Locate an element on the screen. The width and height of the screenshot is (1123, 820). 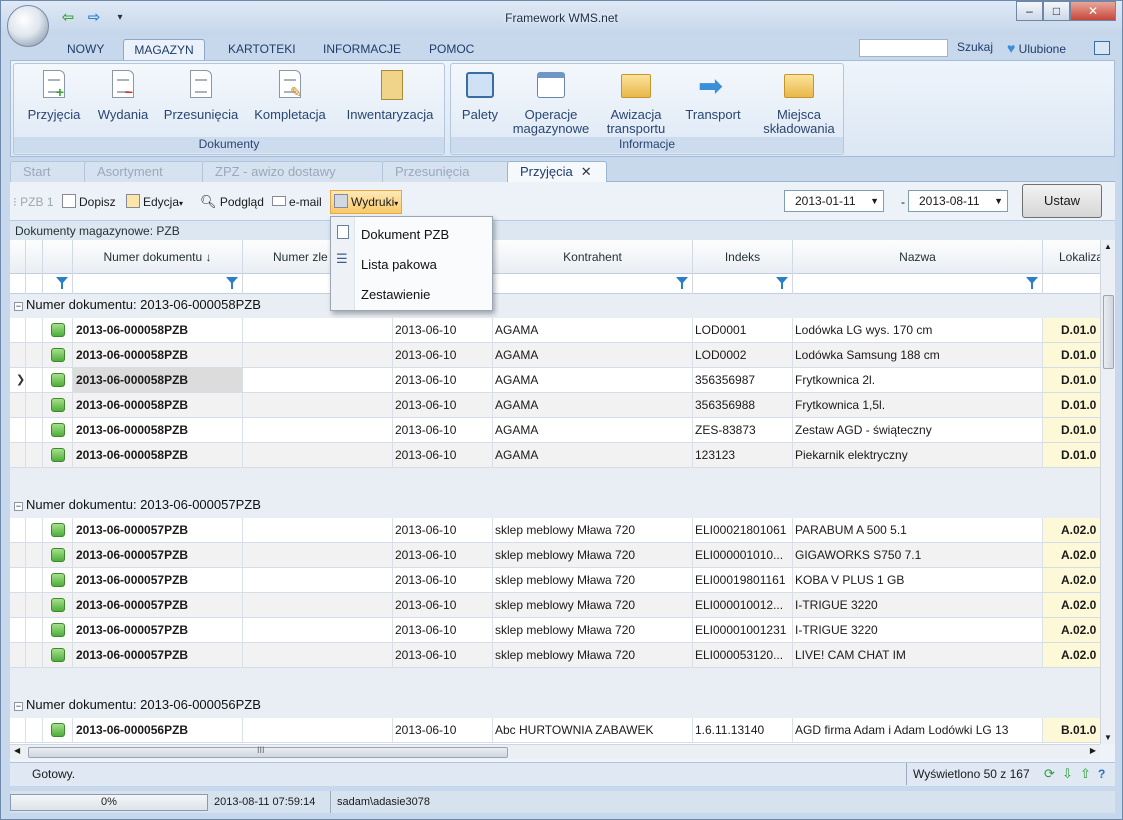
cell: Lodówka Samsung 188 cm is located at coordinates (918, 355).